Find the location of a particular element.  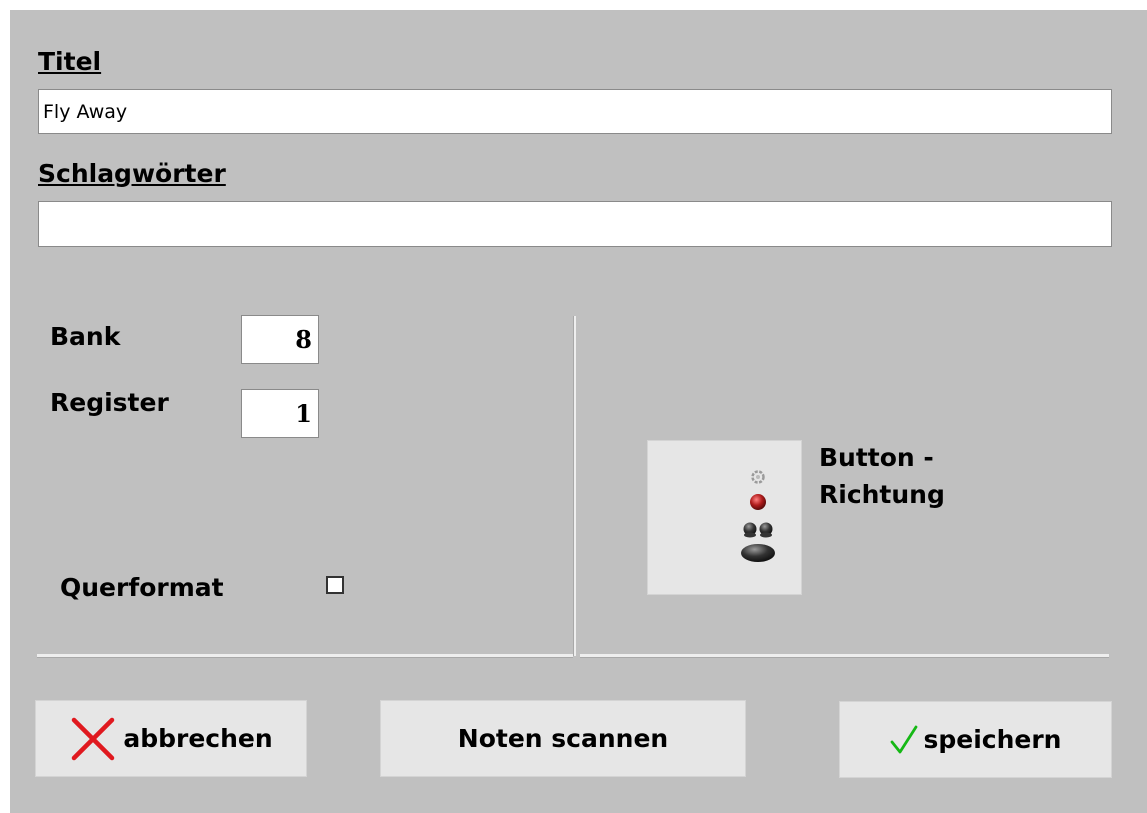

title-input is located at coordinates (575, 111).